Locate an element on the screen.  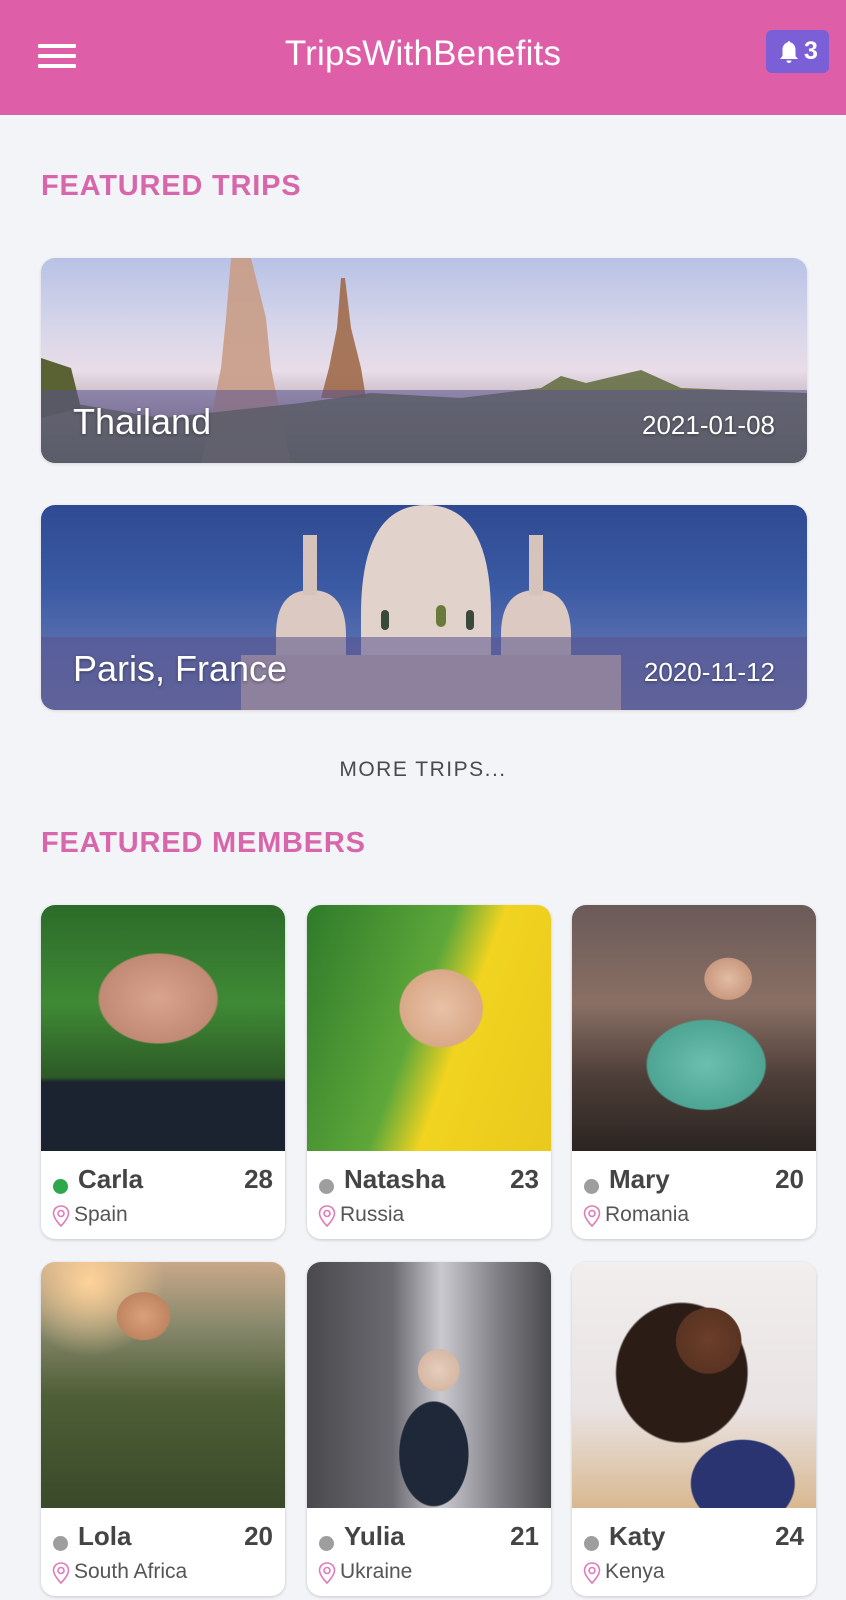
member-info: Katy 24 Kenya is located at coordinates (694, 1552).